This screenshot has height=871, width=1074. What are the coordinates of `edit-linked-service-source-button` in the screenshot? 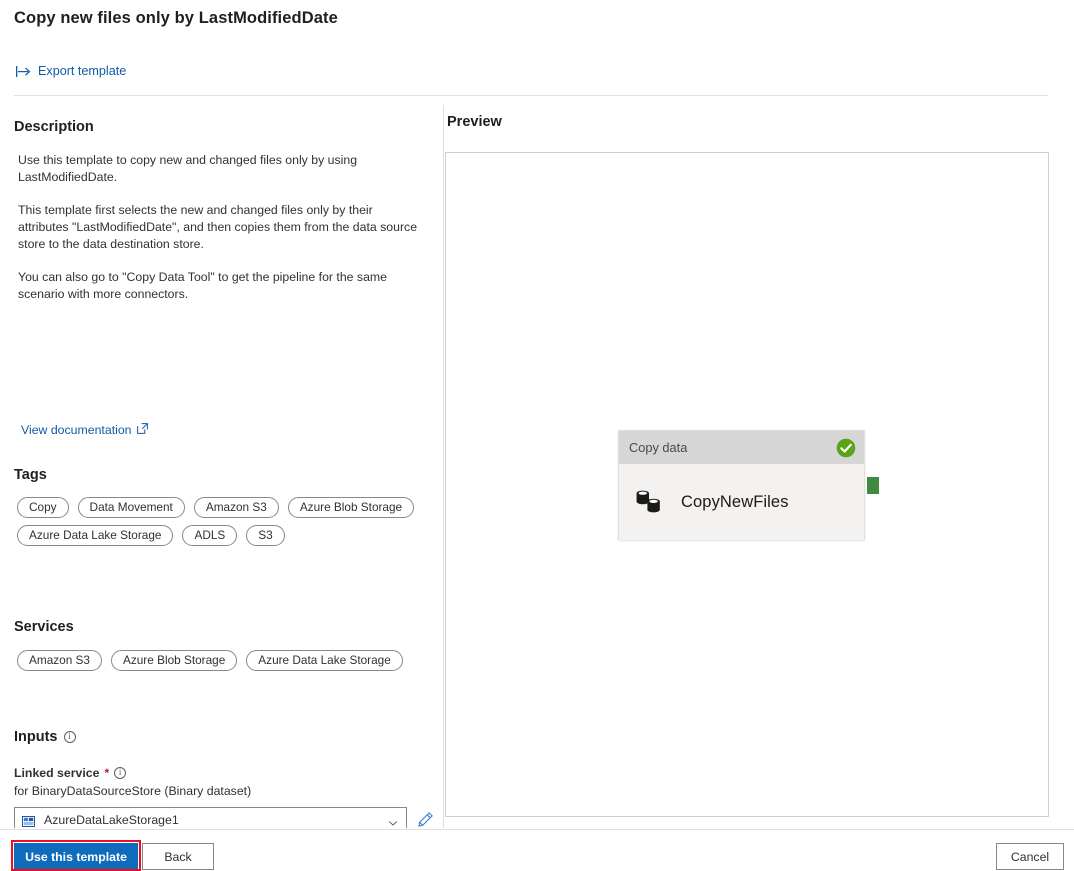 It's located at (425, 819).